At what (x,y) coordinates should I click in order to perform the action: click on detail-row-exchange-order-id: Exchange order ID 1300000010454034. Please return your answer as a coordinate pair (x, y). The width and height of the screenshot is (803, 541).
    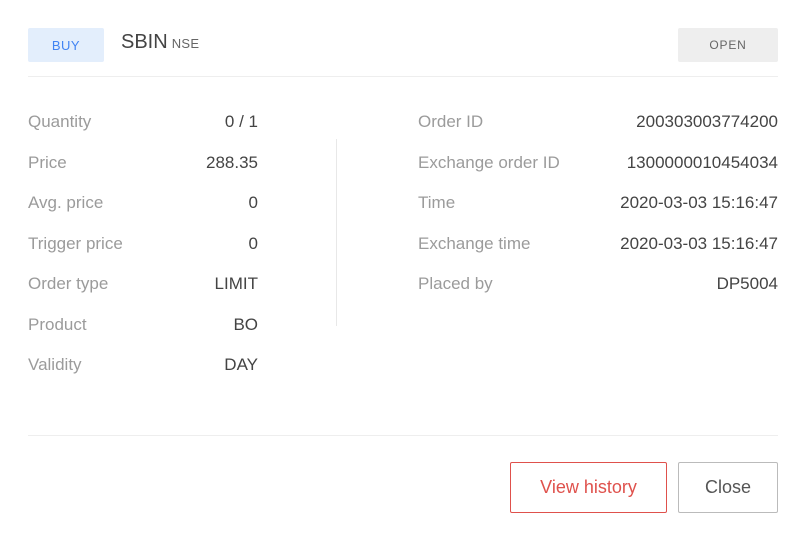
    Looking at the image, I should click on (598, 163).